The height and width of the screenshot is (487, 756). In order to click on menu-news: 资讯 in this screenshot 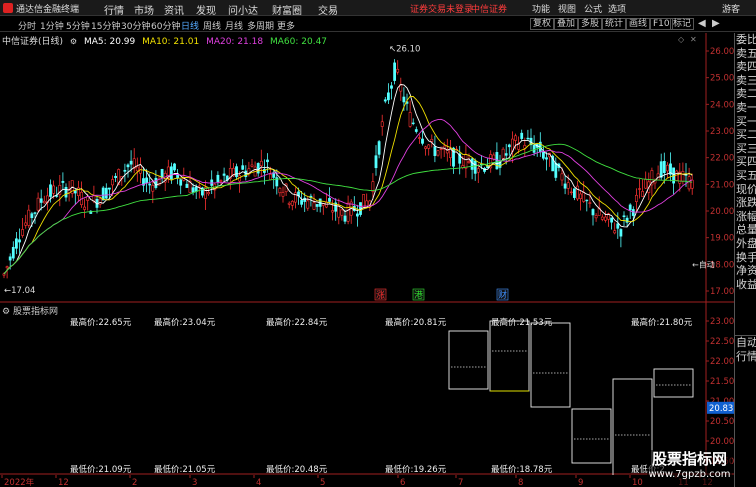, I will do `click(174, 9)`.